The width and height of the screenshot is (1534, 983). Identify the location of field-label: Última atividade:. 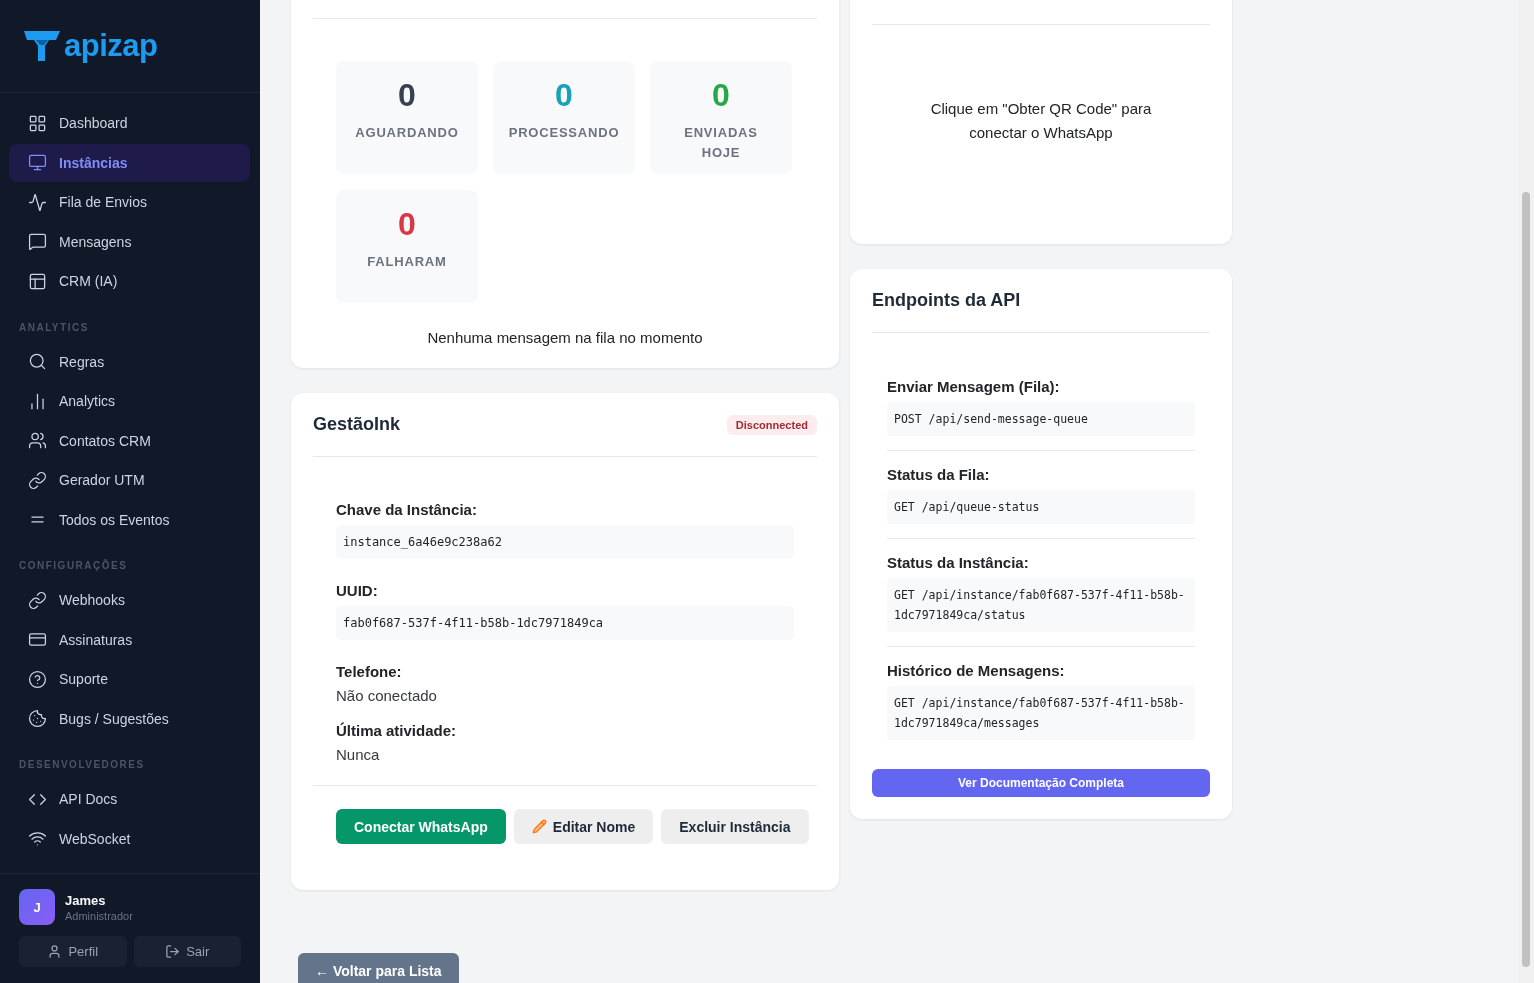
(397, 730).